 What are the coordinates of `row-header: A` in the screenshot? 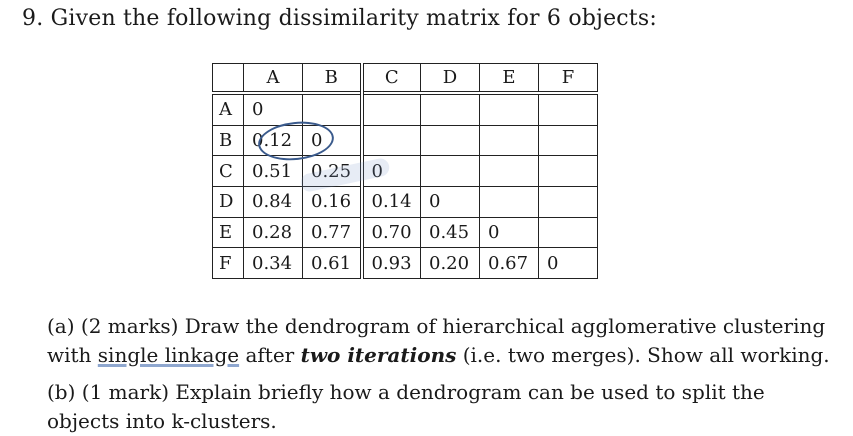 It's located at (228, 108).